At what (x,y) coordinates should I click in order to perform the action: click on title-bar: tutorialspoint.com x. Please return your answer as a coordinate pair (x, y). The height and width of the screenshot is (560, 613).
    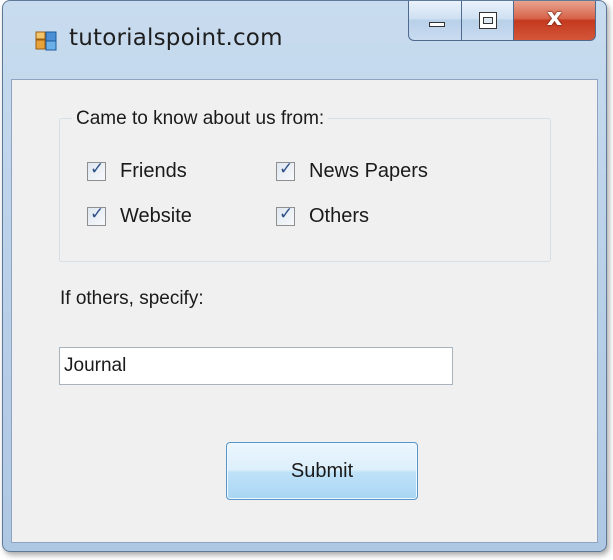
    Looking at the image, I should click on (304, 40).